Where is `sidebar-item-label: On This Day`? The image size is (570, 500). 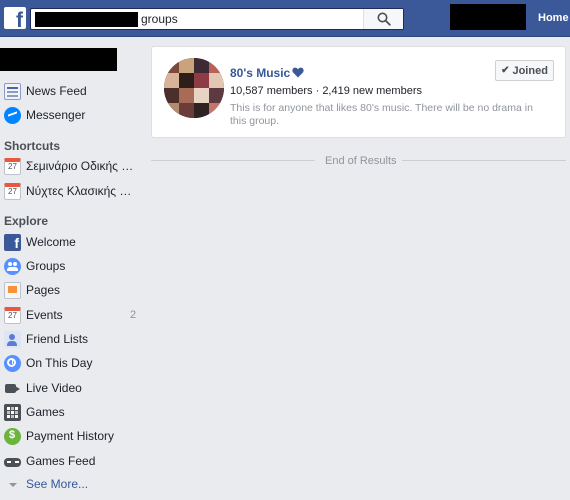
sidebar-item-label: On This Day is located at coordinates (59, 363).